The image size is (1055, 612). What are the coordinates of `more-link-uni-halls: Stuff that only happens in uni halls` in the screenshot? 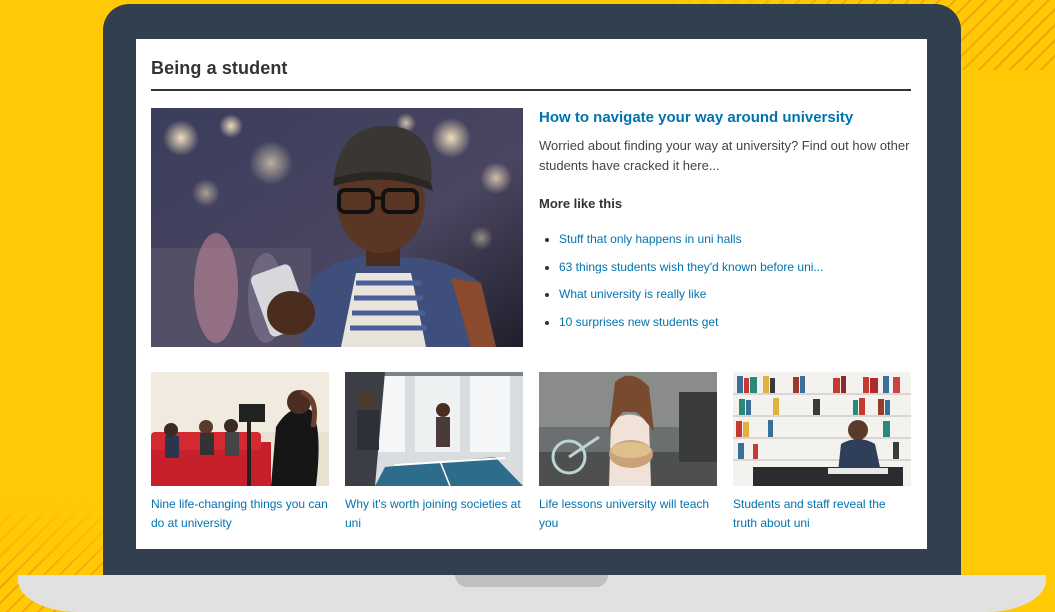 It's located at (725, 239).